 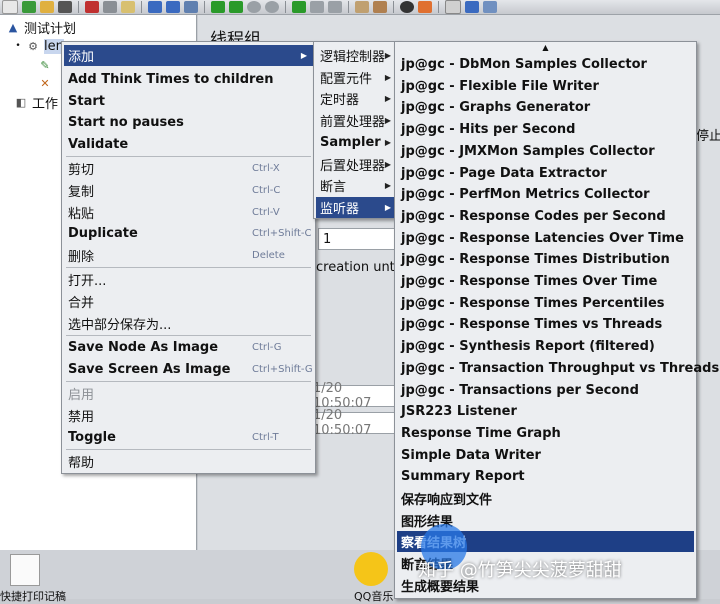 What do you see at coordinates (545, 303) in the screenshot?
I see `listener-item-jp-gc-response-times-percentiles: jp@gc - Response Times Percentiles` at bounding box center [545, 303].